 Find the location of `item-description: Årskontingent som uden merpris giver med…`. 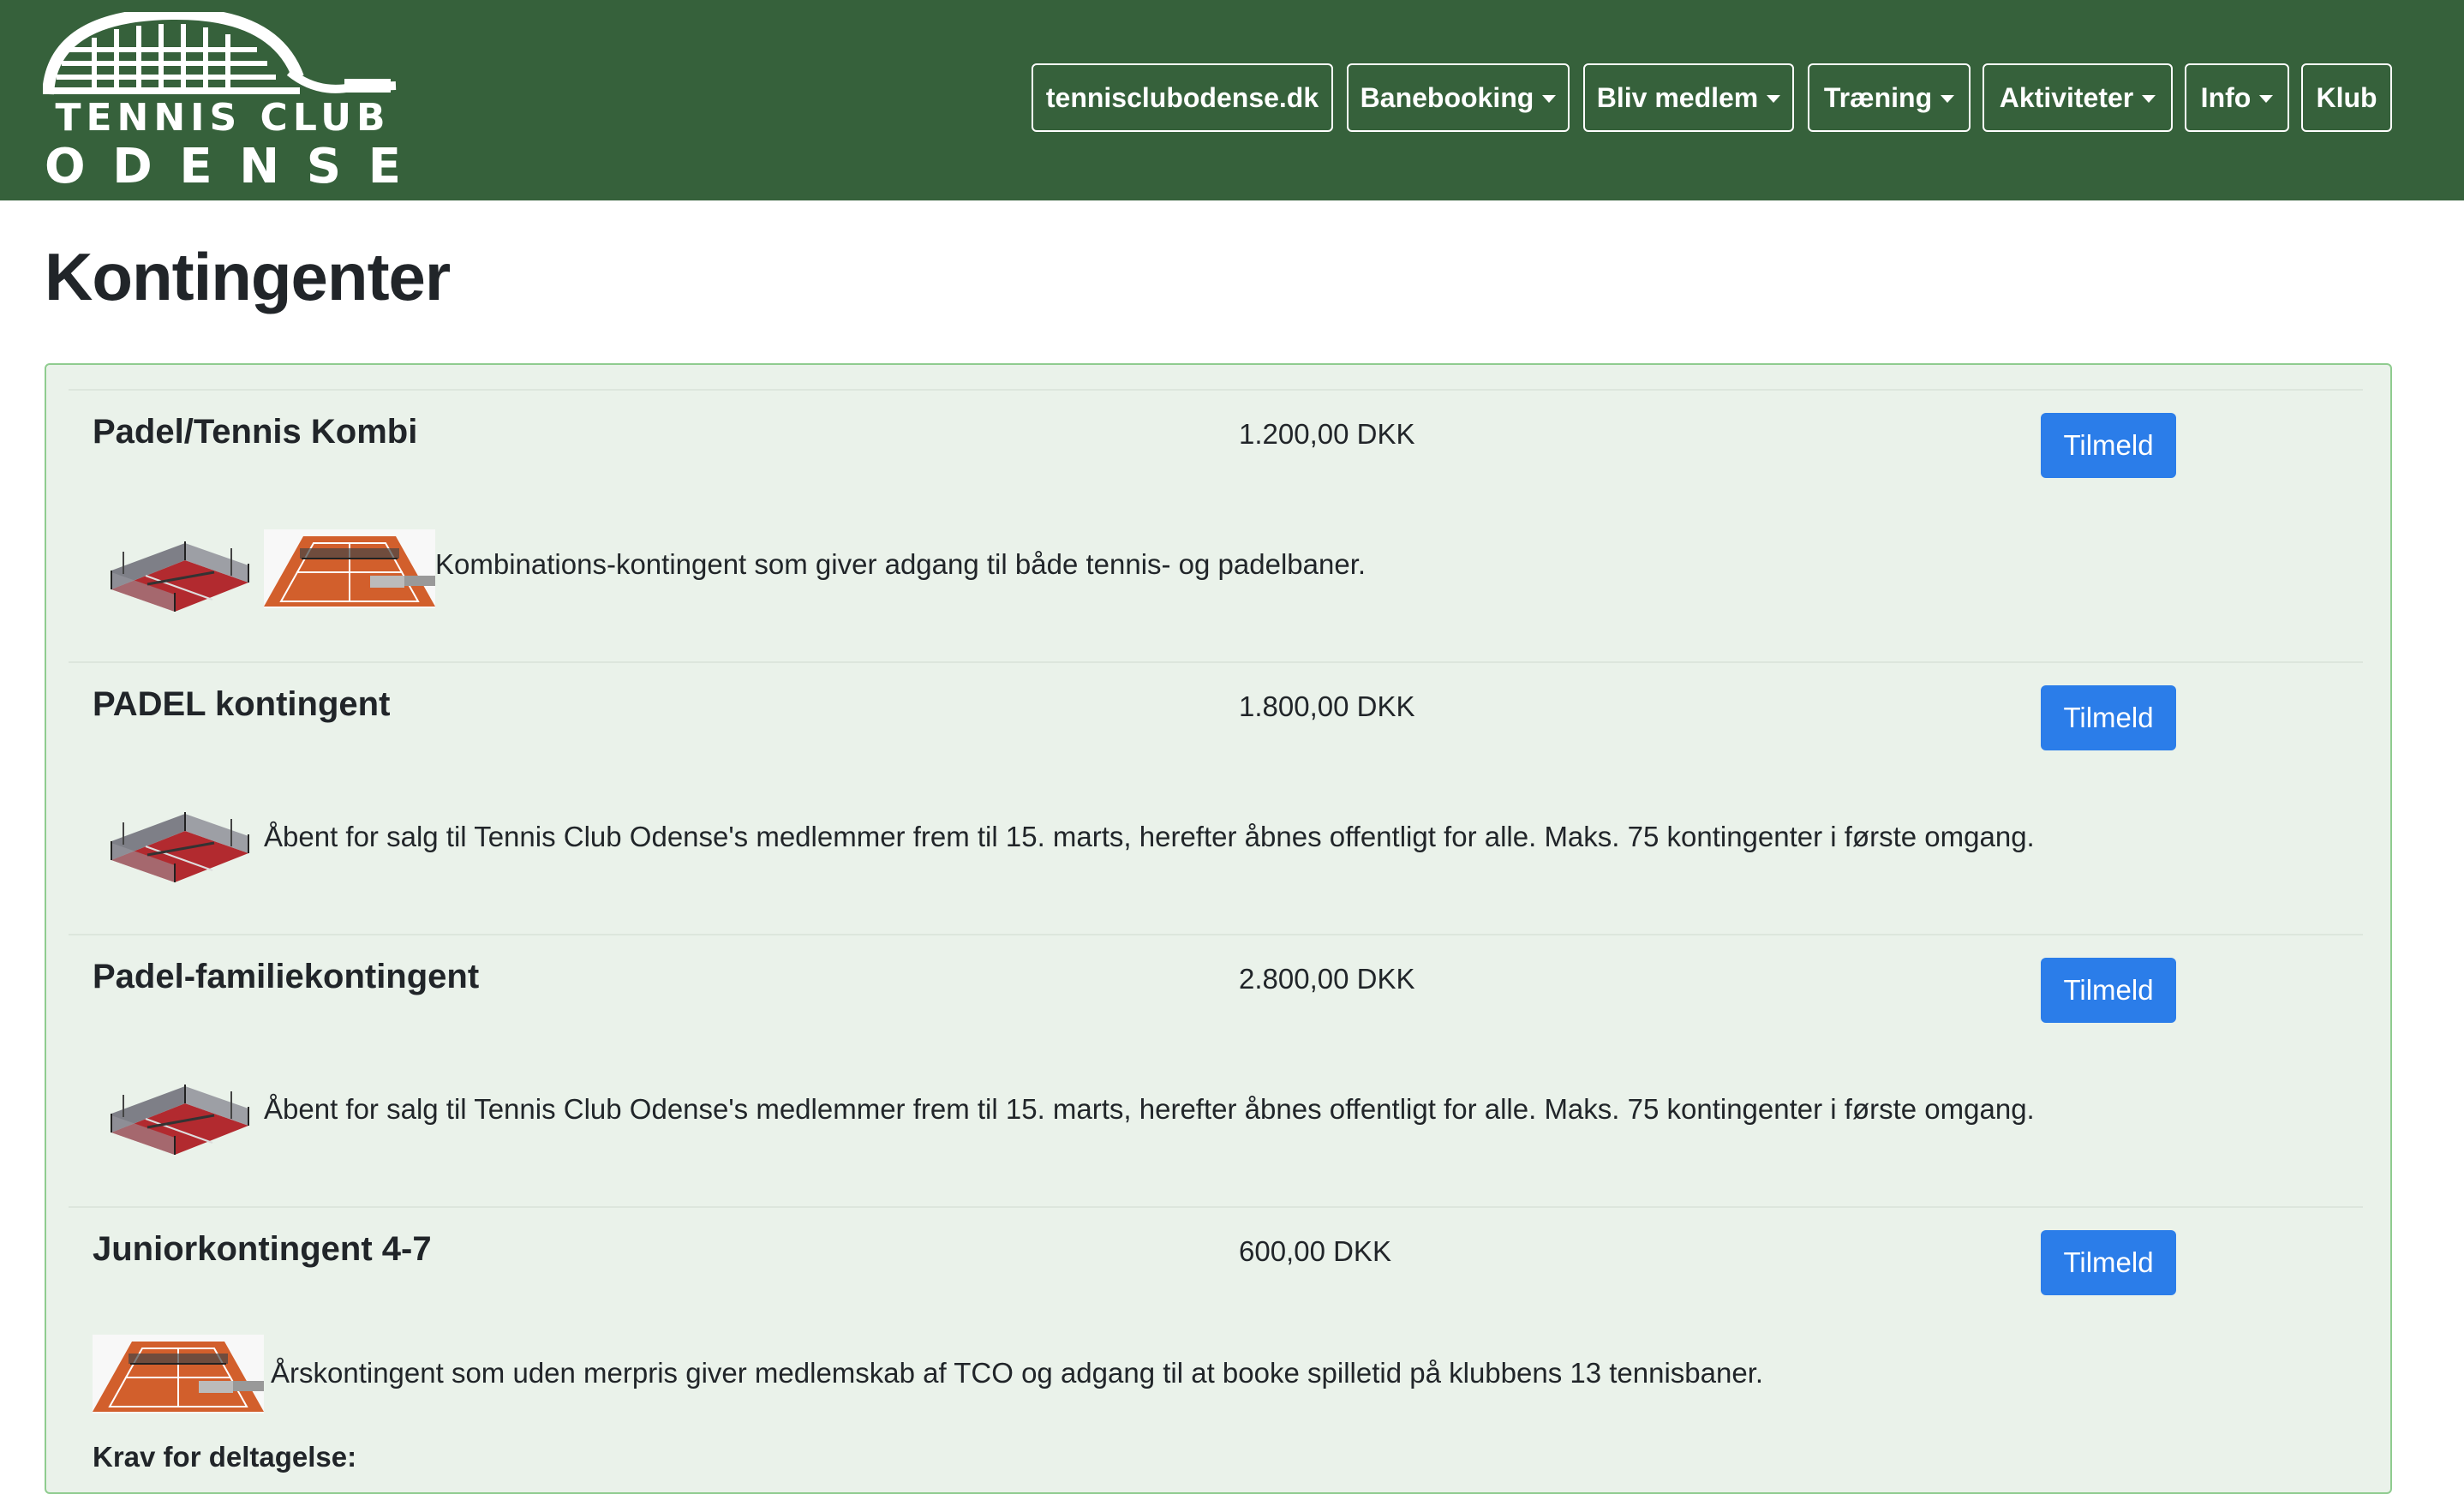

item-description: Årskontingent som uden merpris giver med… is located at coordinates (1017, 1373).